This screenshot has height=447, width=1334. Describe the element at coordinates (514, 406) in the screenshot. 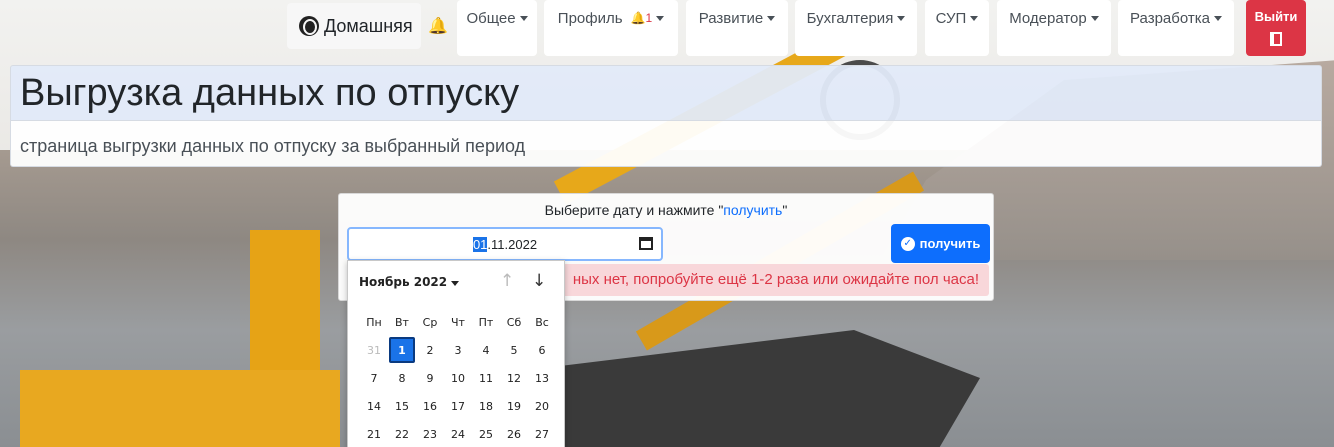

I see `calendar-day: 19` at that location.